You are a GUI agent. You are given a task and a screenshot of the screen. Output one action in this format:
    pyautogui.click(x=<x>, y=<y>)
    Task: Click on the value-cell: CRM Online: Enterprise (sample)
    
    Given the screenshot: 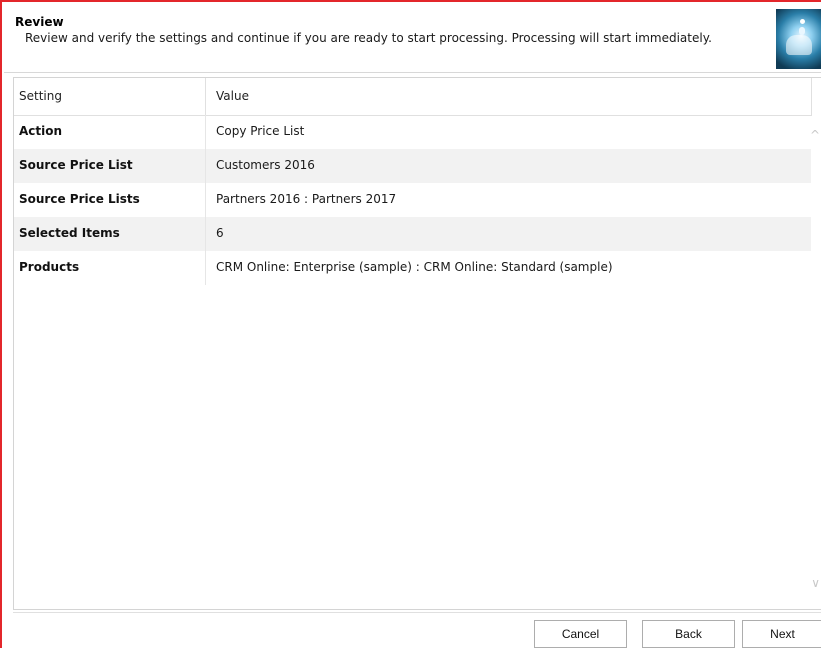 What is the action you would take?
    pyautogui.click(x=414, y=267)
    